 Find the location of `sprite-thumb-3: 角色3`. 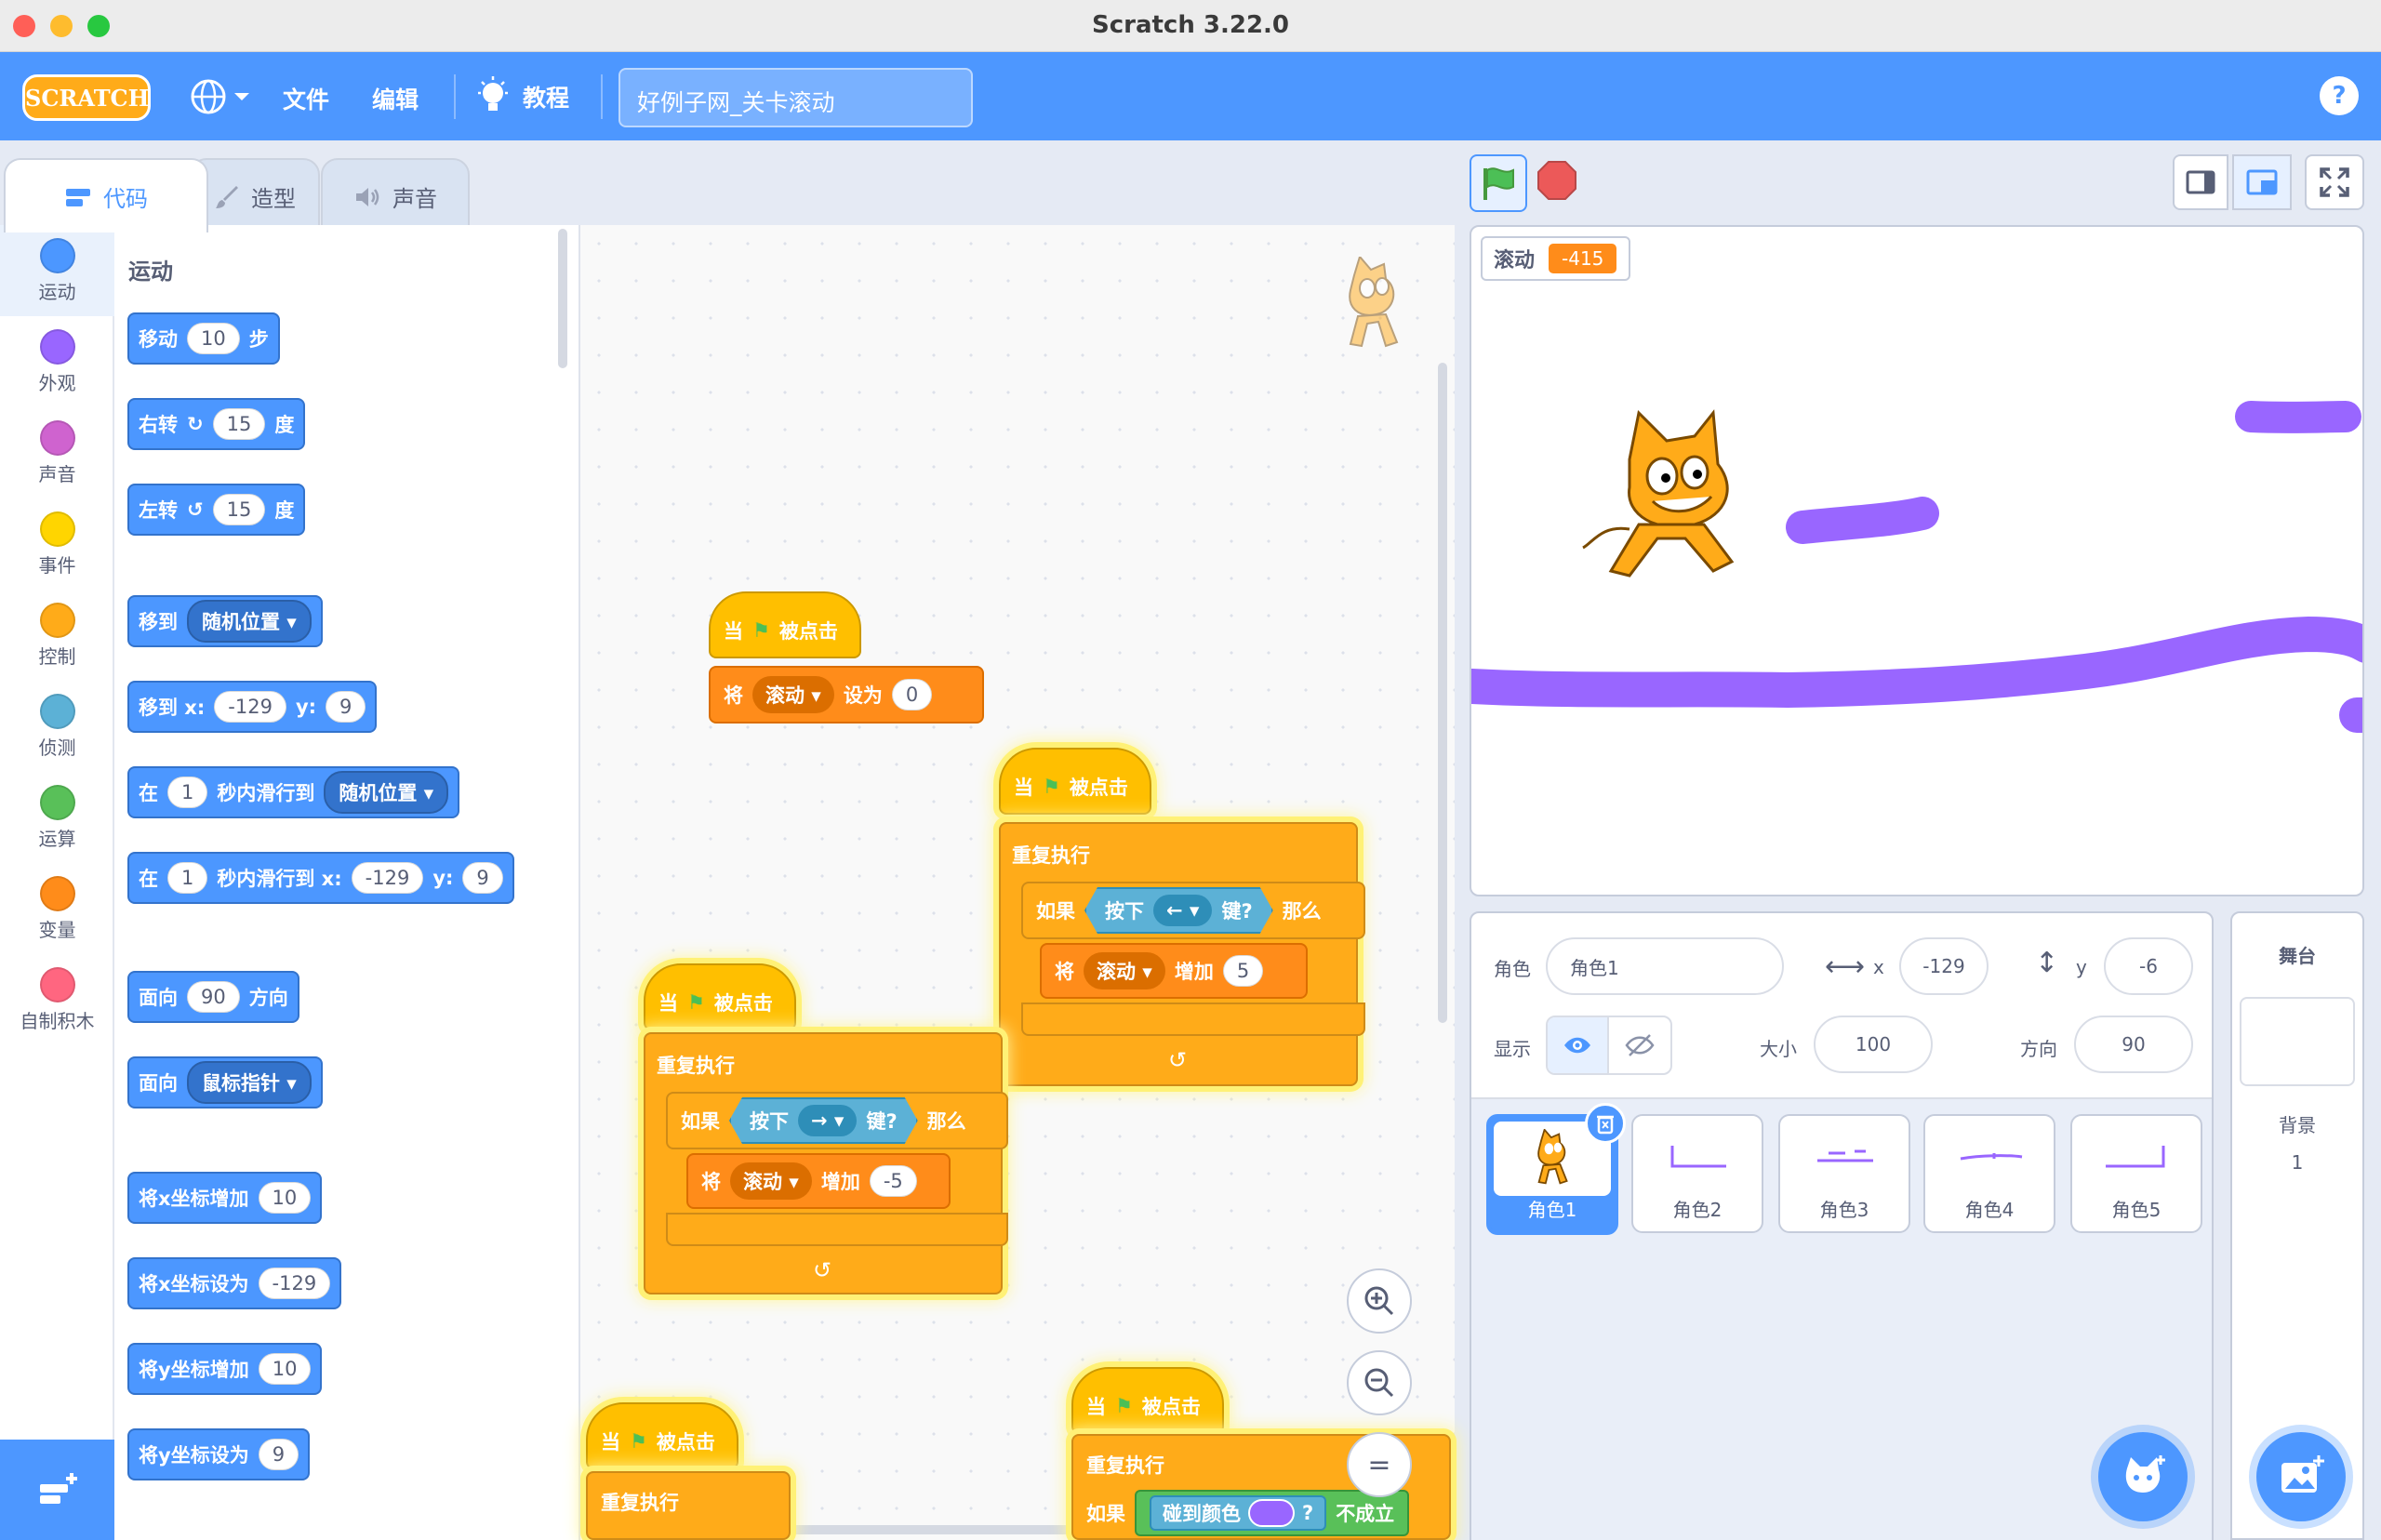

sprite-thumb-3: 角色3 is located at coordinates (1844, 1173).